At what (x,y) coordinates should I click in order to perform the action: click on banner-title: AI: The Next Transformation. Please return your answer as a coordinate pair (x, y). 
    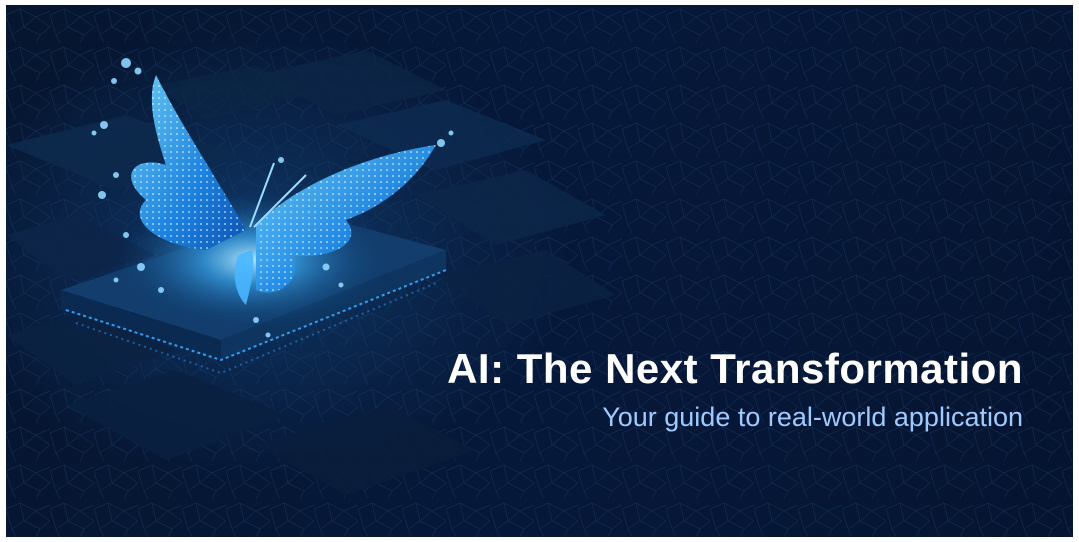
    Looking at the image, I should click on (735, 368).